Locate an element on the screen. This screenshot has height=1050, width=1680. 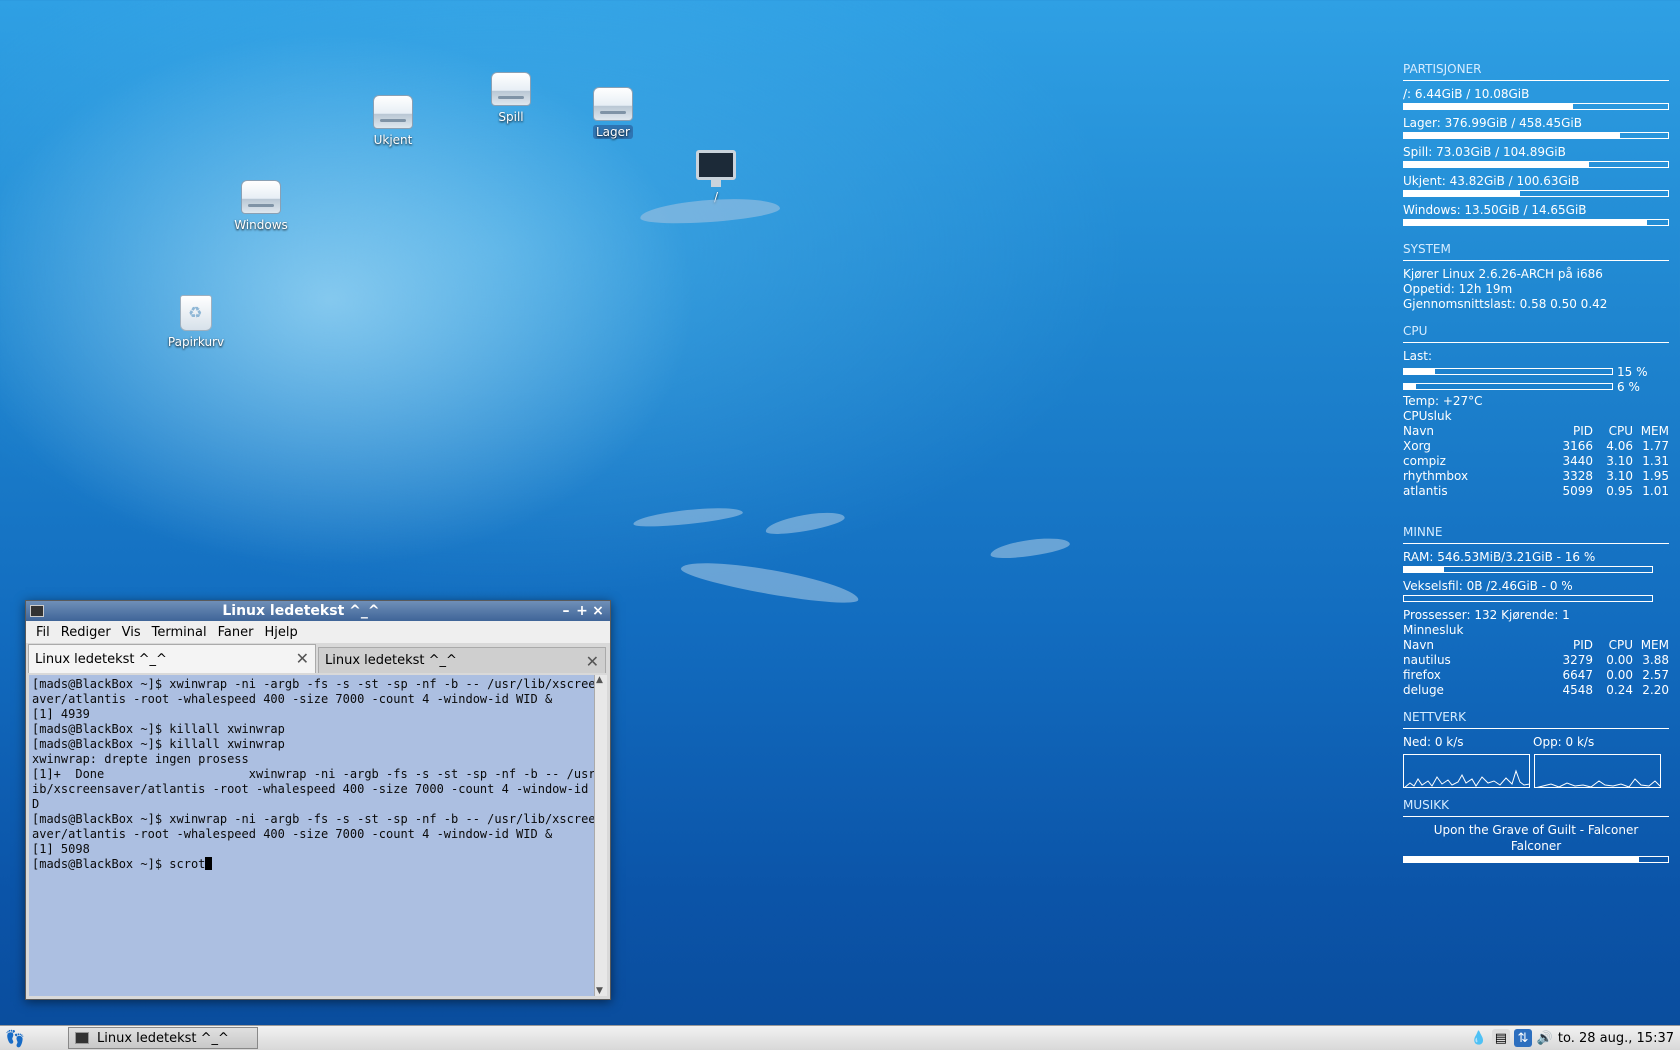
system-tray: 💧 ▤ ⇅ 🔊 to. 28 aug., 15:37 is located at coordinates (1575, 1038).